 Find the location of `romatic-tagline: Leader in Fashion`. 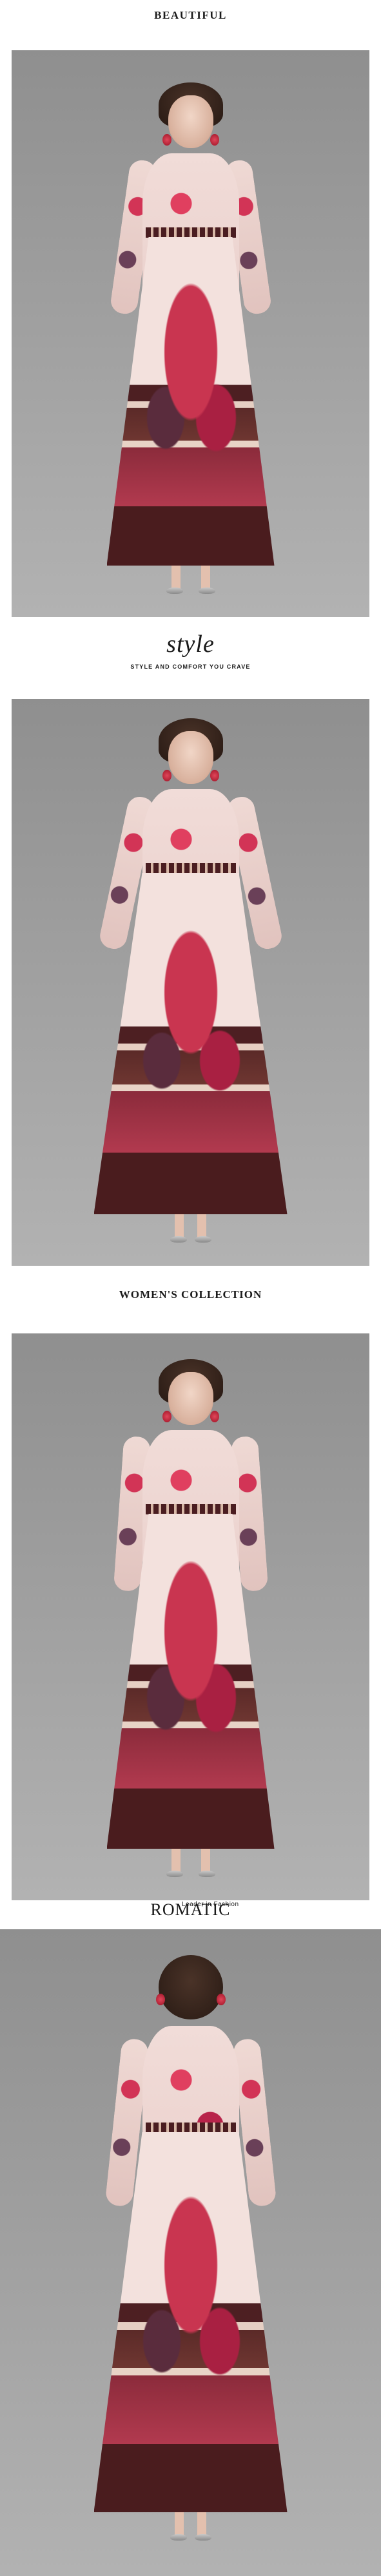

romatic-tagline: Leader in Fashion is located at coordinates (210, 1904).